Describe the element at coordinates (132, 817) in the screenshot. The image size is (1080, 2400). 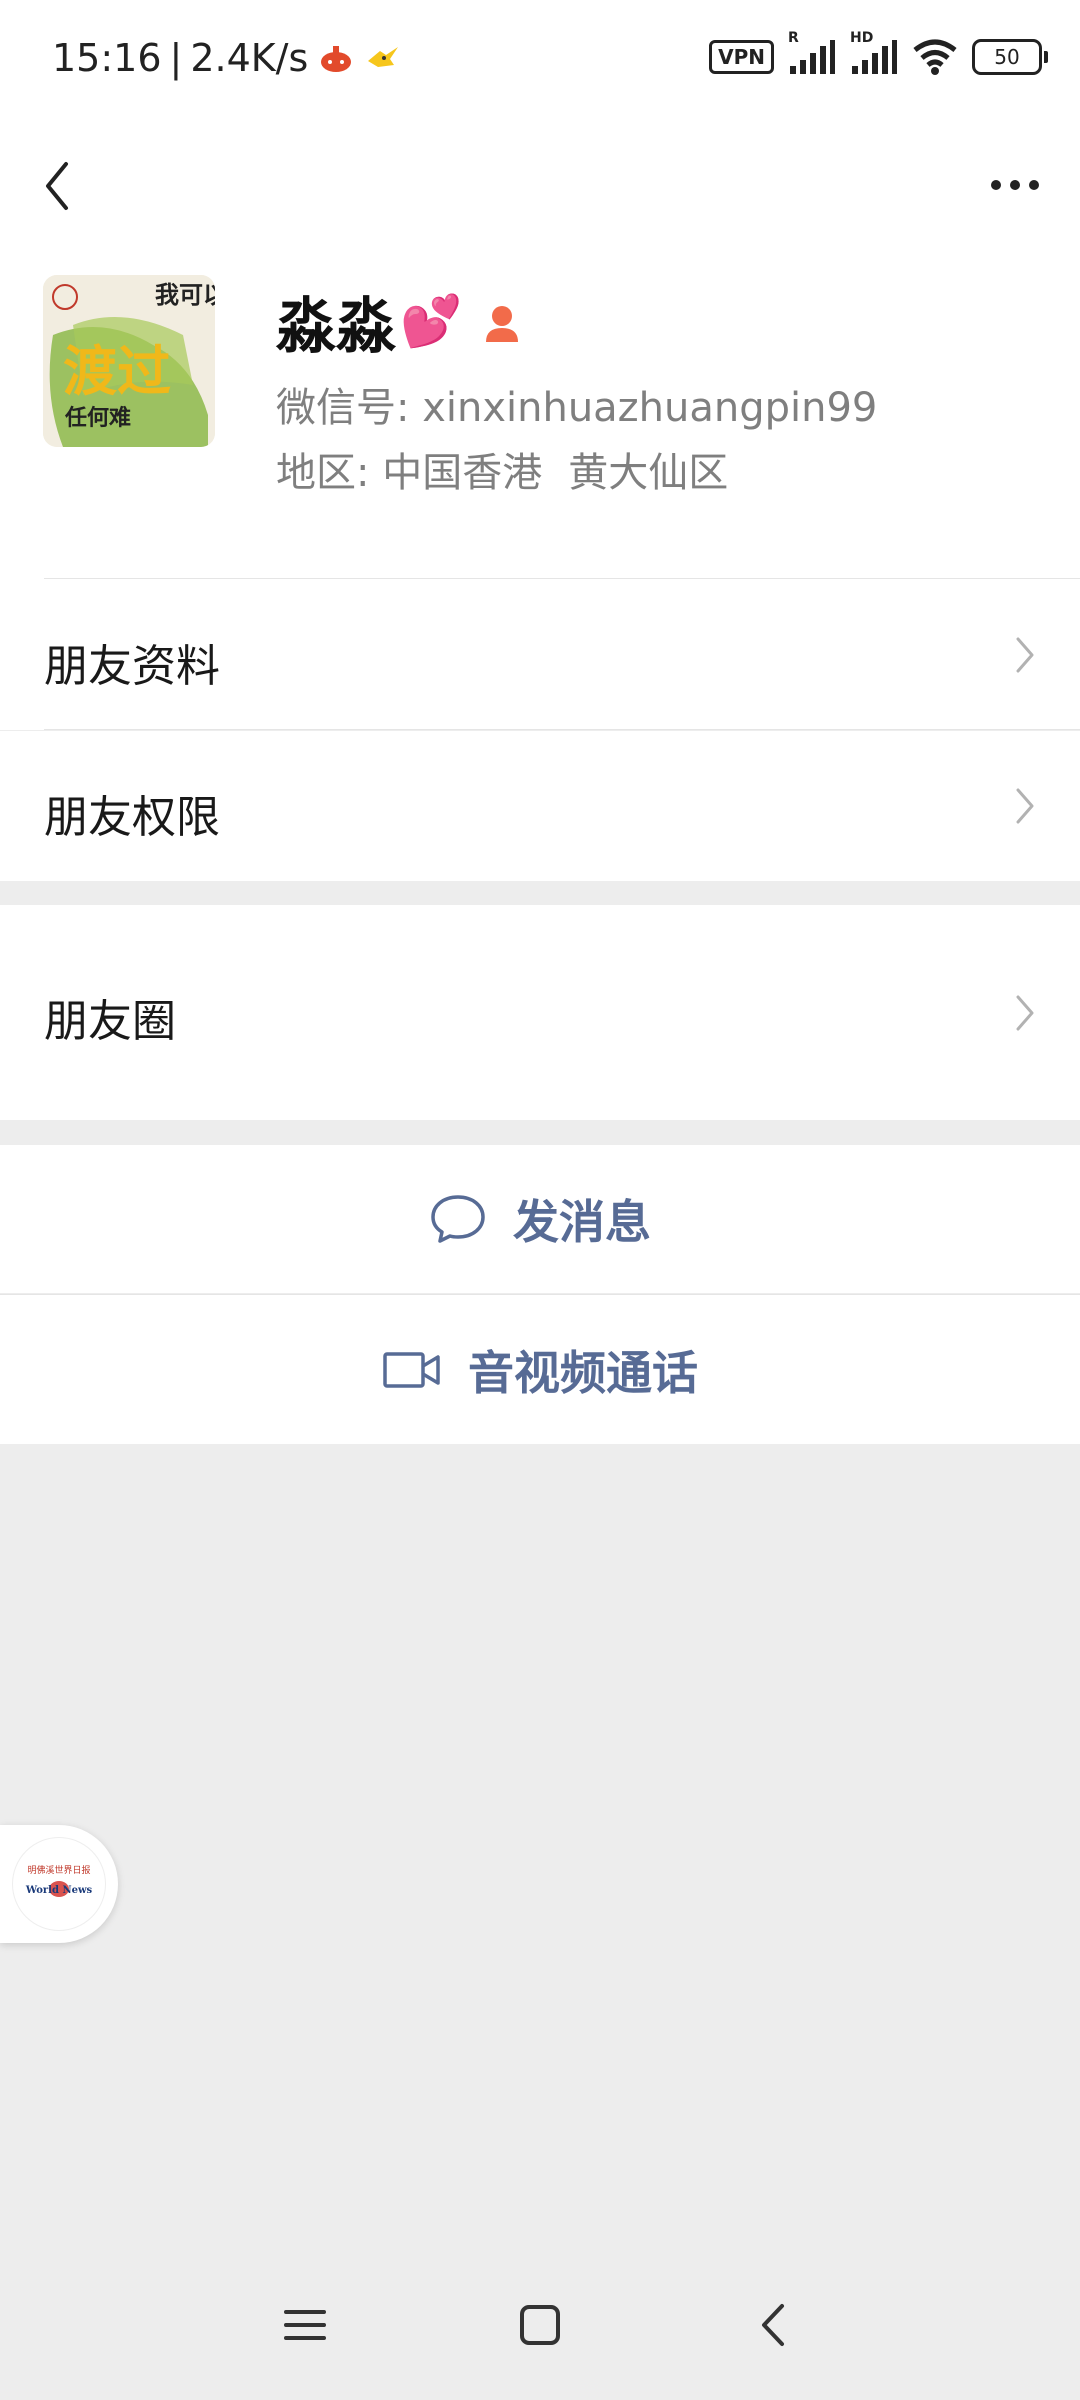
I see `row-friend-permissions-label: 朋友权限` at that location.